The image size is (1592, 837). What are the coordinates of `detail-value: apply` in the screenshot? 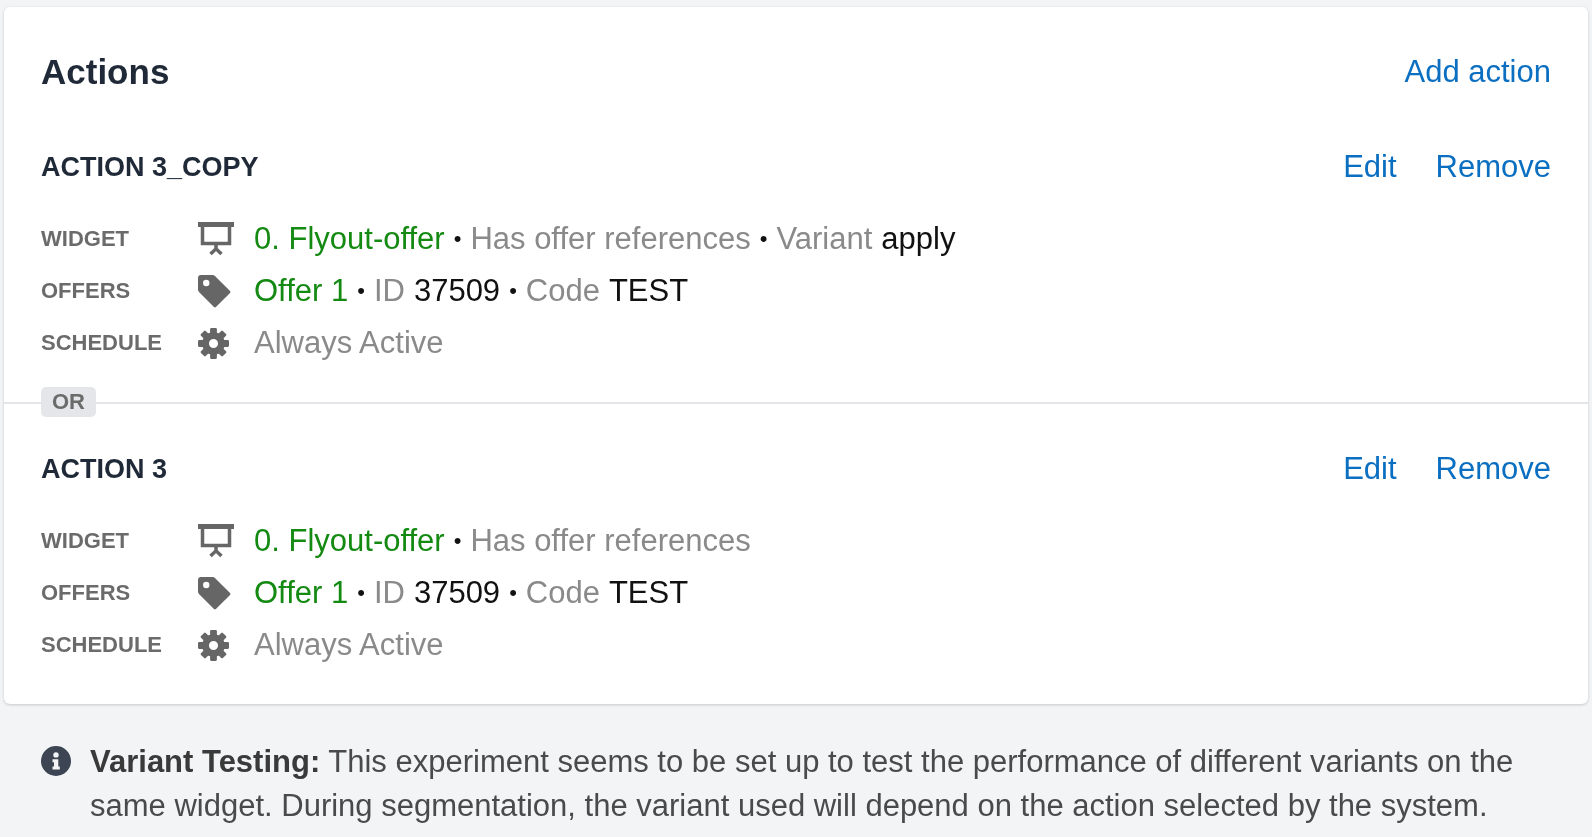 It's located at (918, 239).